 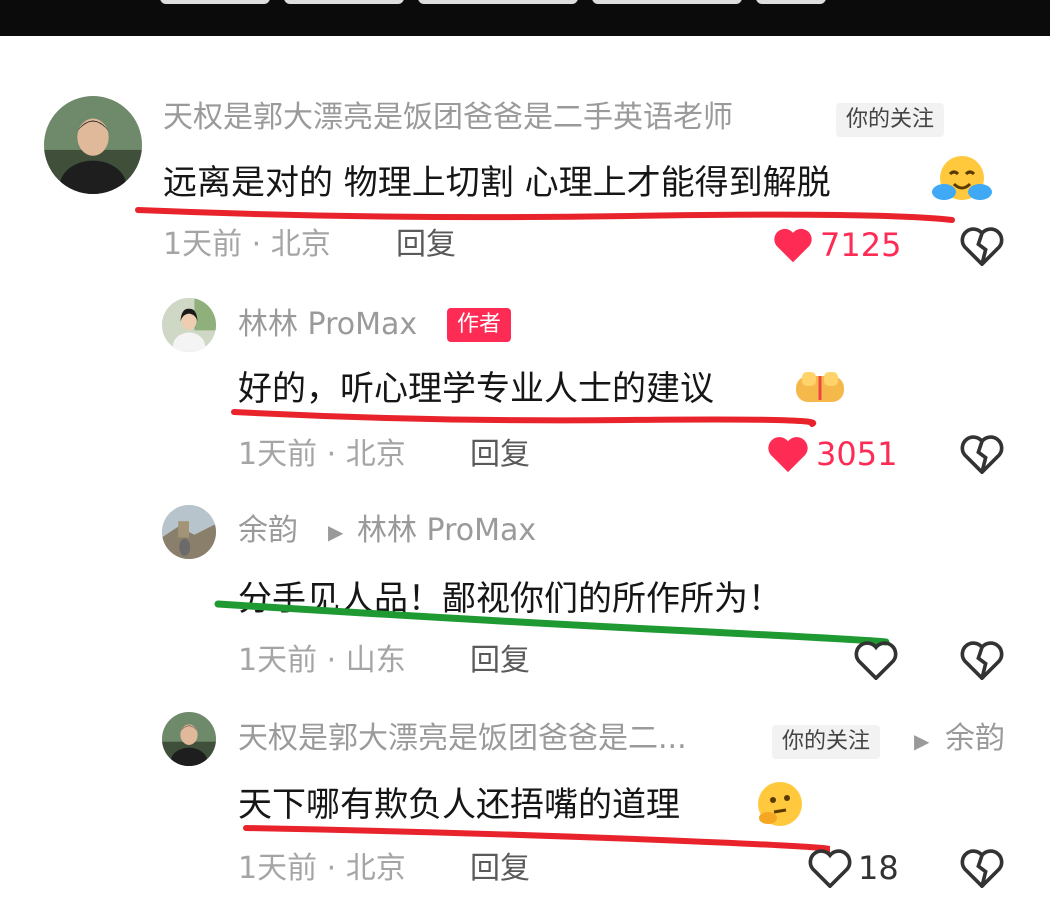 What do you see at coordinates (975, 739) in the screenshot?
I see `reply-to-username: 余韵` at bounding box center [975, 739].